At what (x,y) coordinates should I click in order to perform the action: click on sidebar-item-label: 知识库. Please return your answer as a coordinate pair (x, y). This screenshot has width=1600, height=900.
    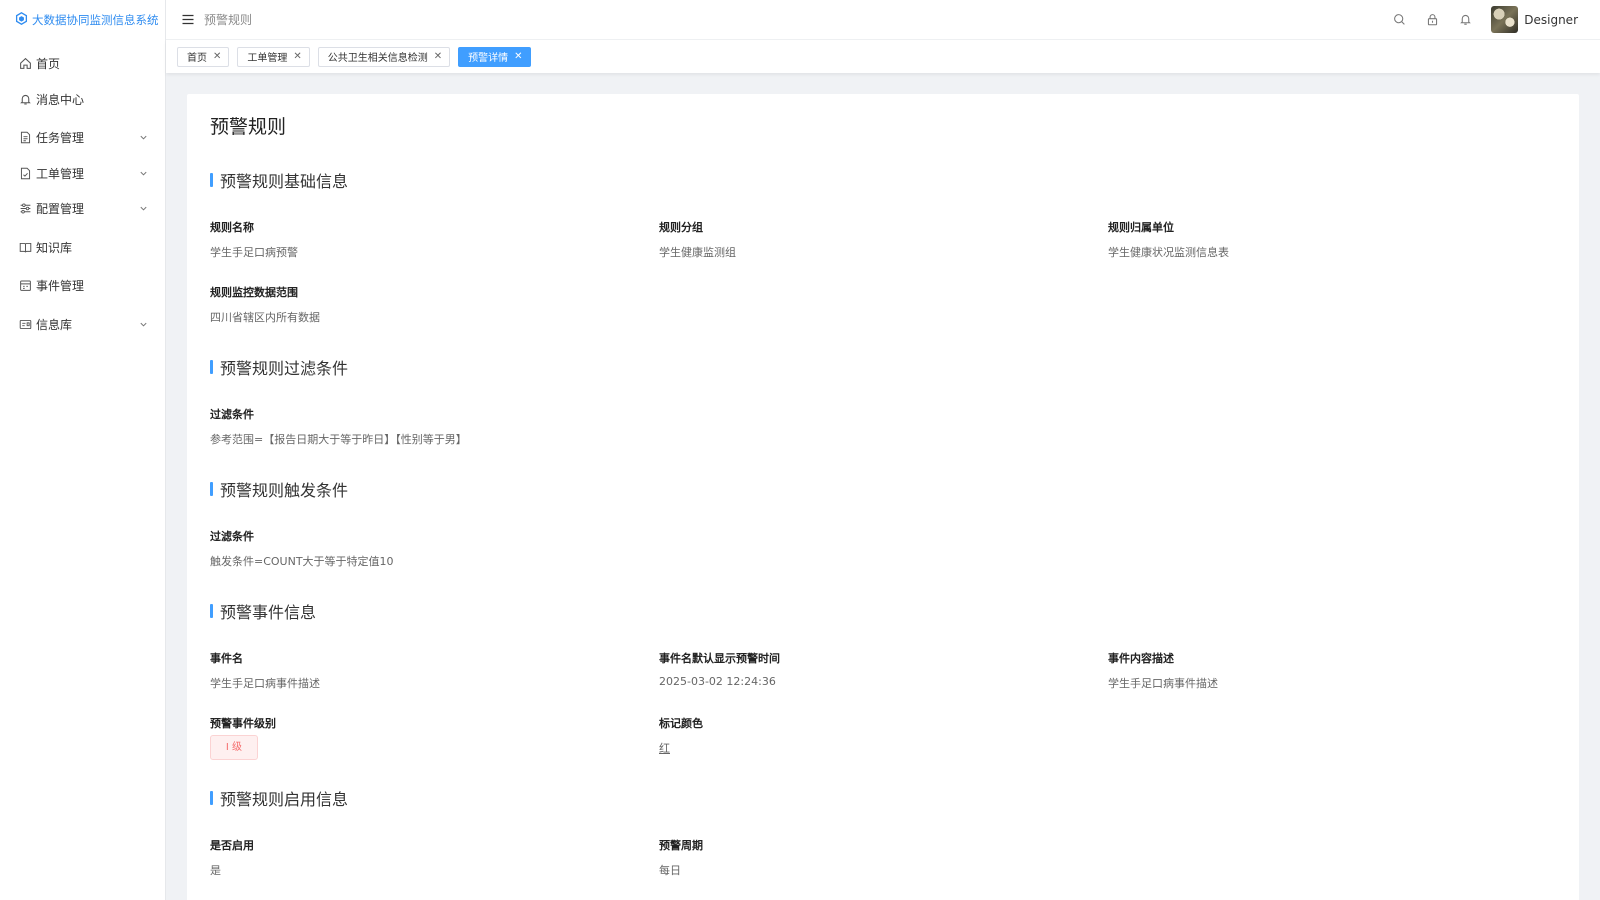
    Looking at the image, I should click on (54, 247).